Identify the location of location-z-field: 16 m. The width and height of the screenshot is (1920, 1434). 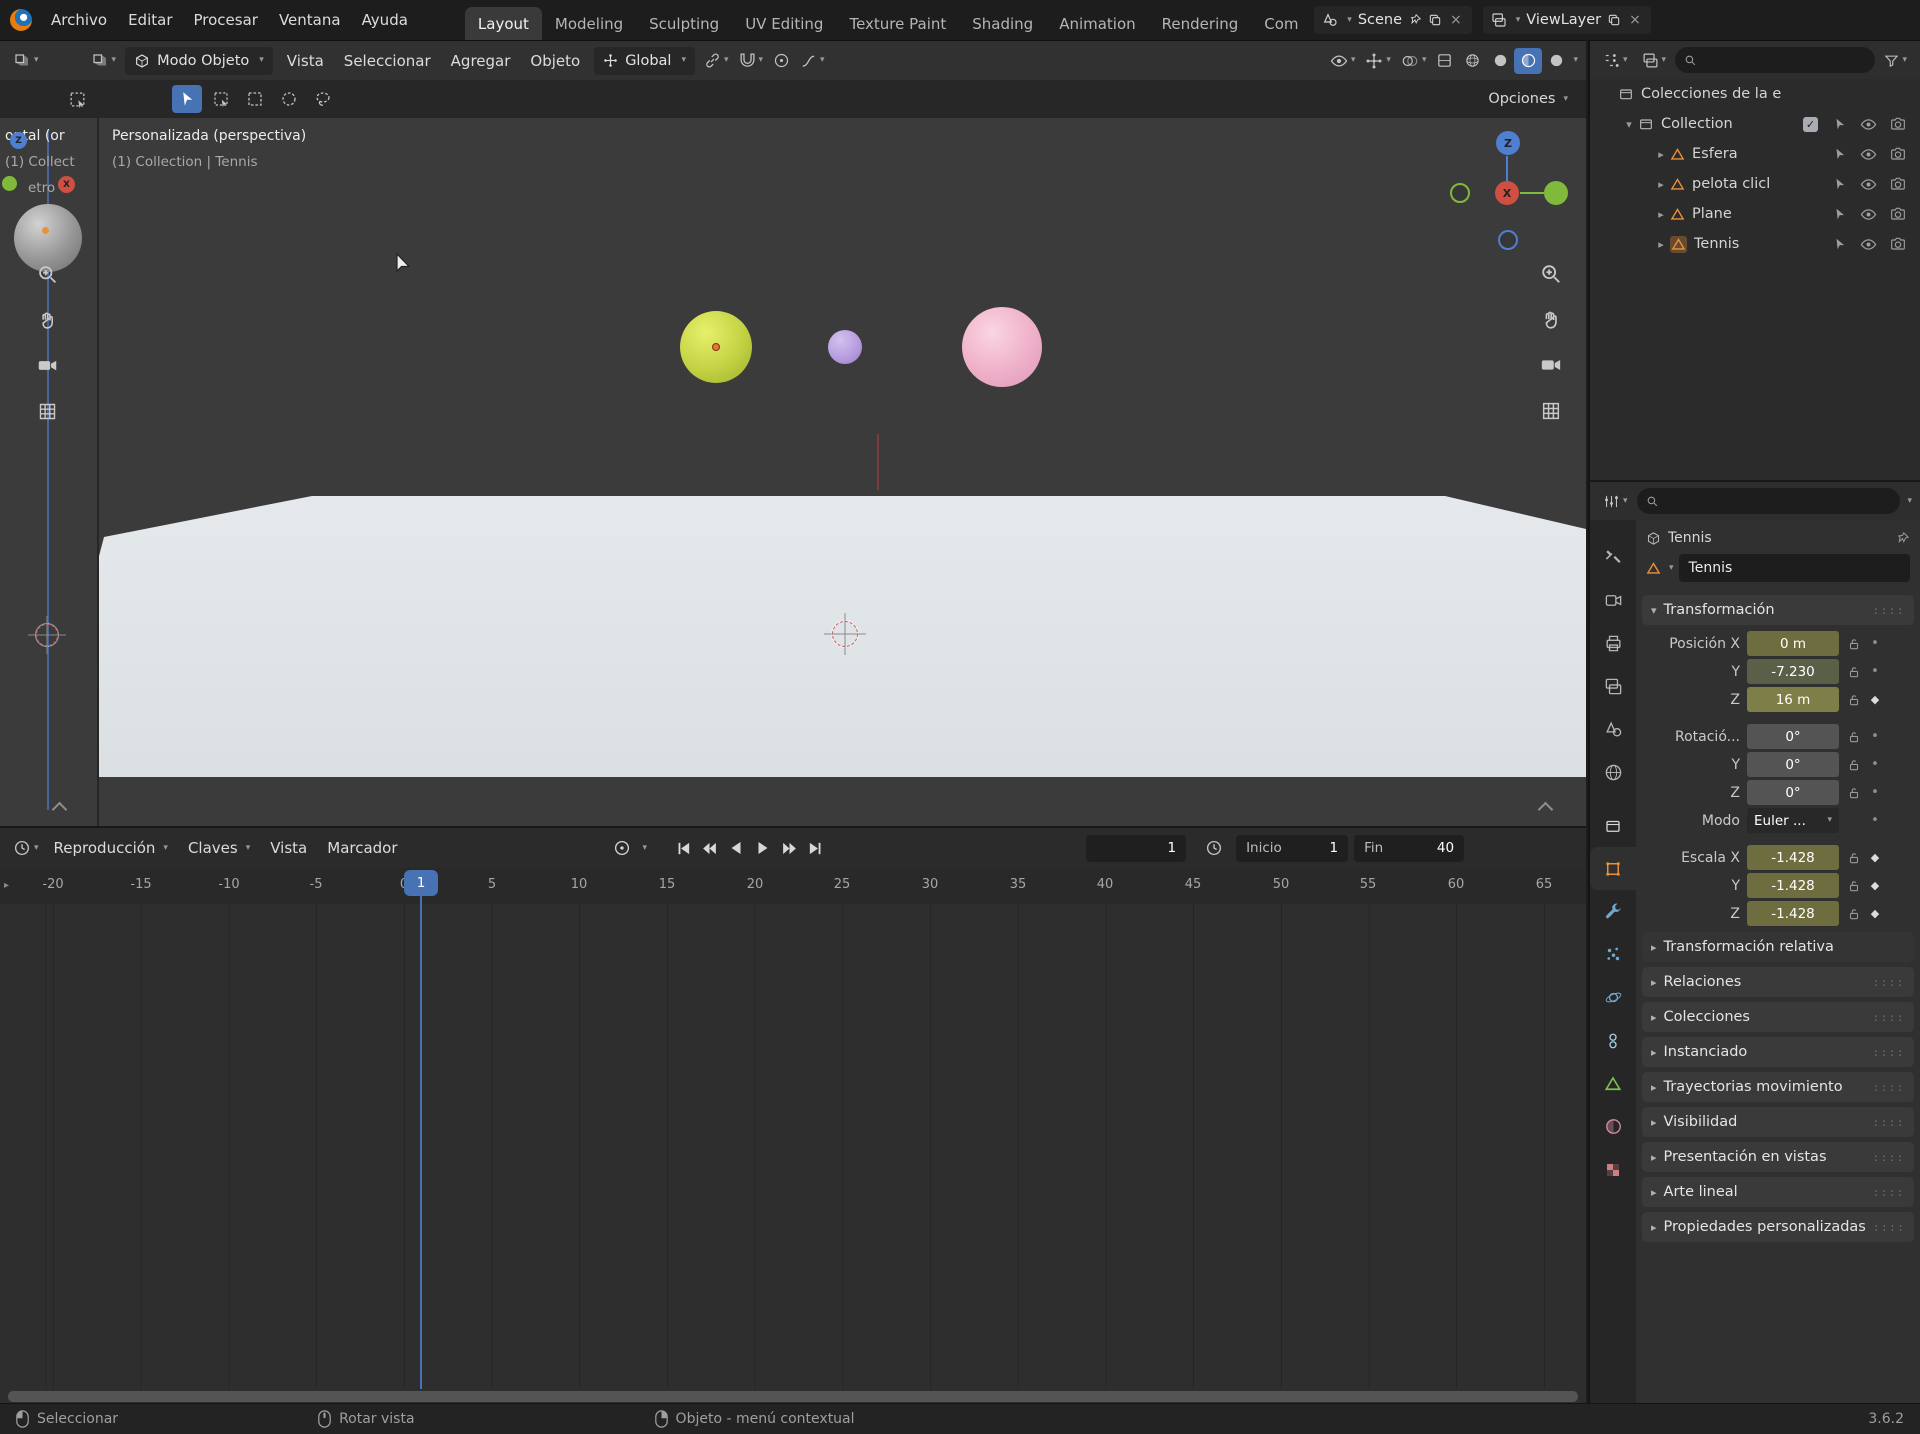
(1793, 699).